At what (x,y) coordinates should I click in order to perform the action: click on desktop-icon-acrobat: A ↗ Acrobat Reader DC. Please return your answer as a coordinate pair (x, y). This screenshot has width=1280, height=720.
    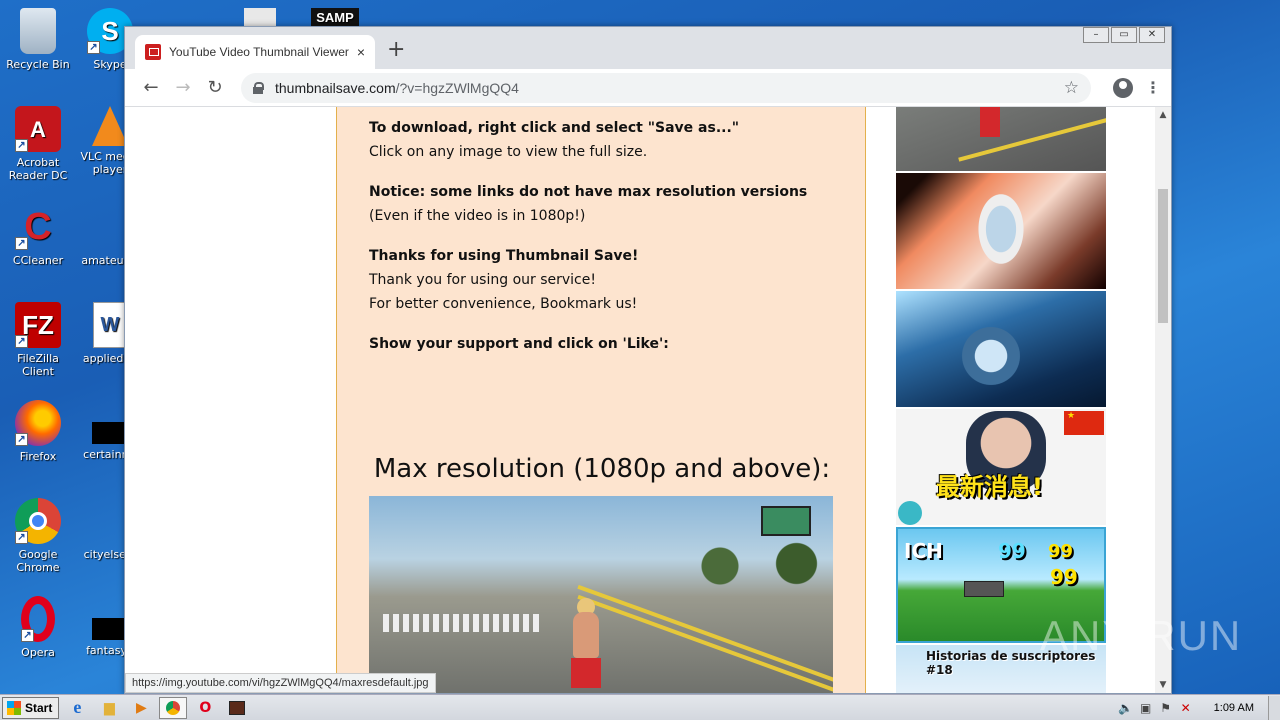
    Looking at the image, I should click on (38, 144).